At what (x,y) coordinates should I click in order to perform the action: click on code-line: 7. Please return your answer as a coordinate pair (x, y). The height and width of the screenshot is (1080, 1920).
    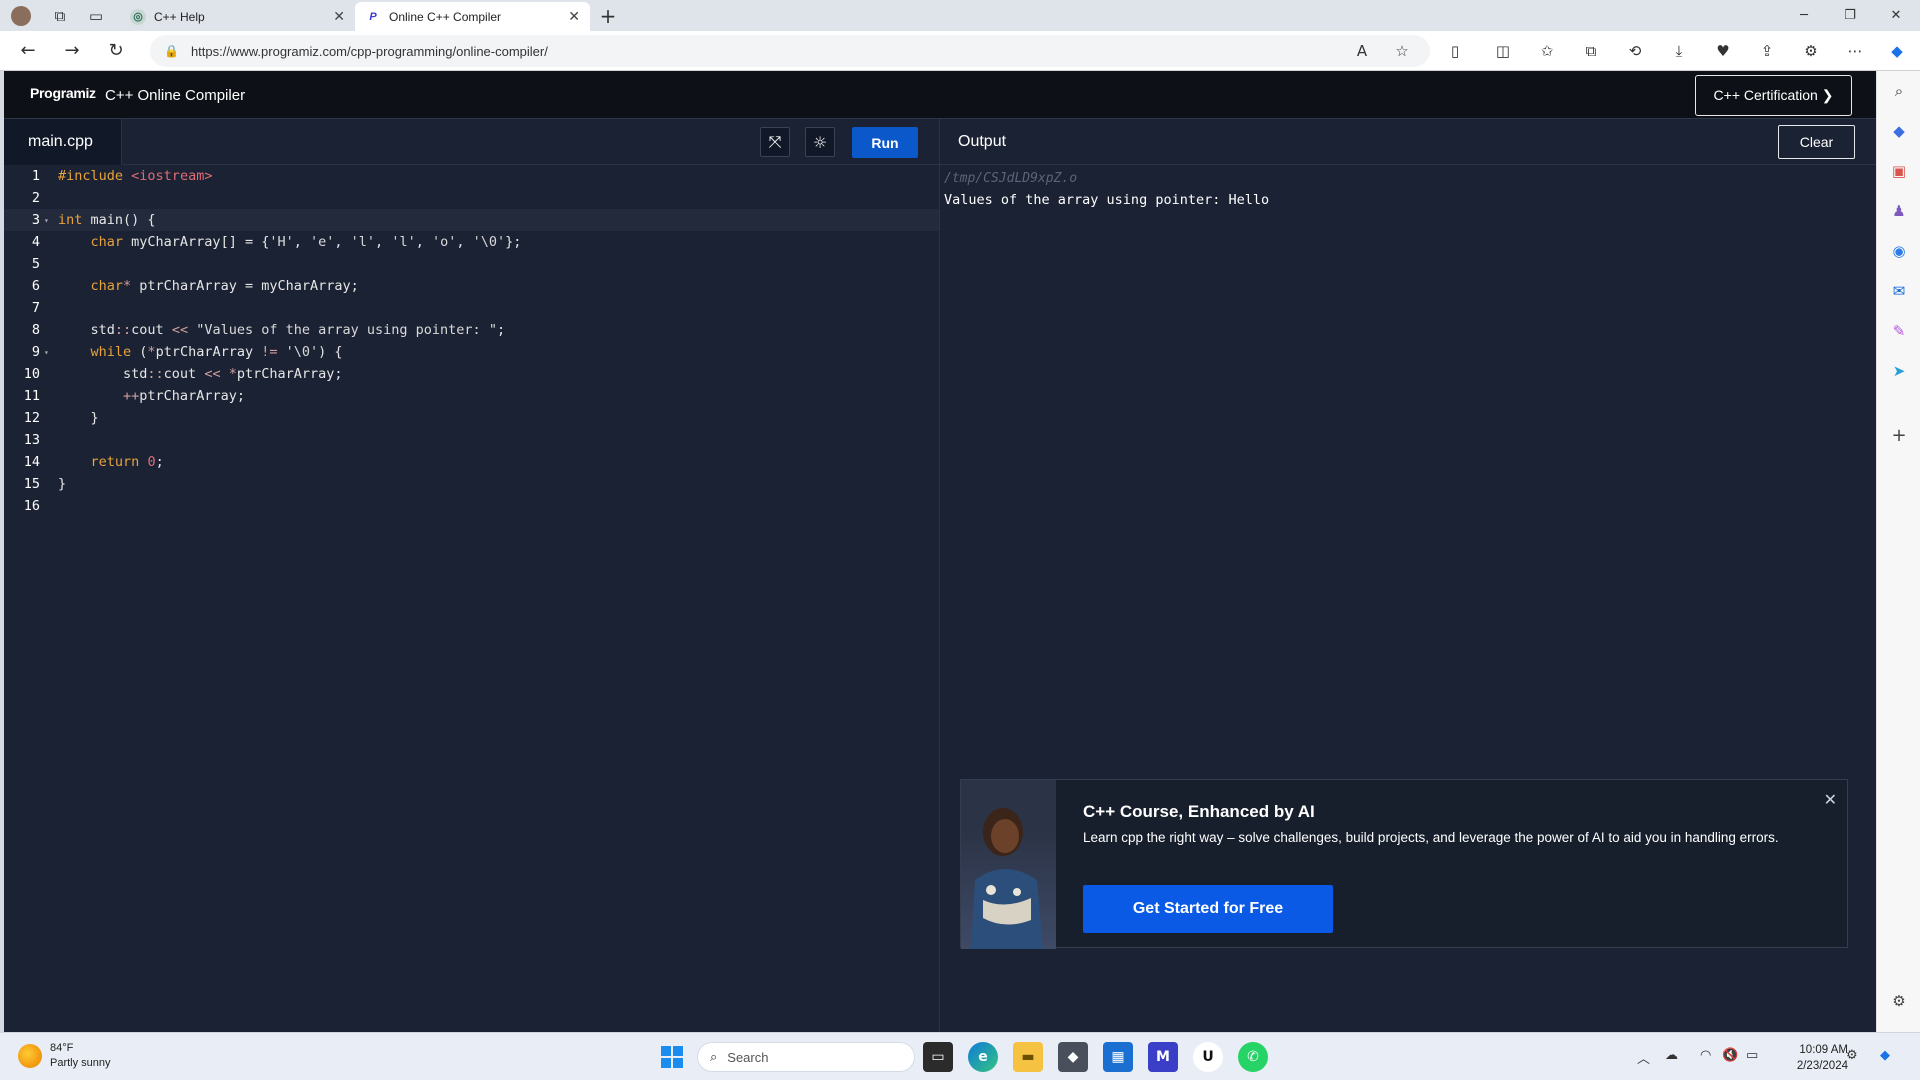
    Looking at the image, I should click on (471, 308).